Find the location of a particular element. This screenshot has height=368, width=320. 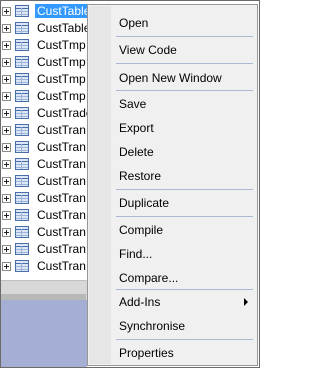

menu-item-add-ins: Add-Ins is located at coordinates (139, 302).